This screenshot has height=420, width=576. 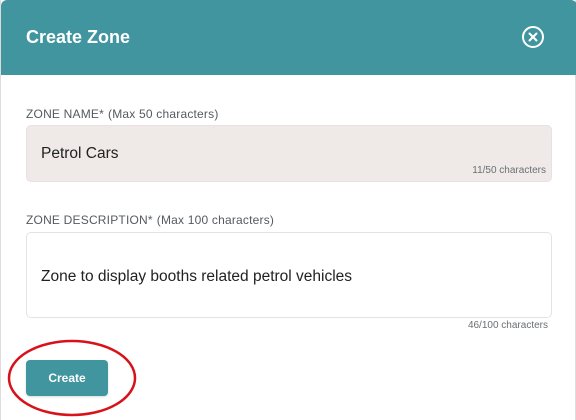 I want to click on zone-description-label-text: ZONE DESCRIPTION*, so click(x=89, y=220).